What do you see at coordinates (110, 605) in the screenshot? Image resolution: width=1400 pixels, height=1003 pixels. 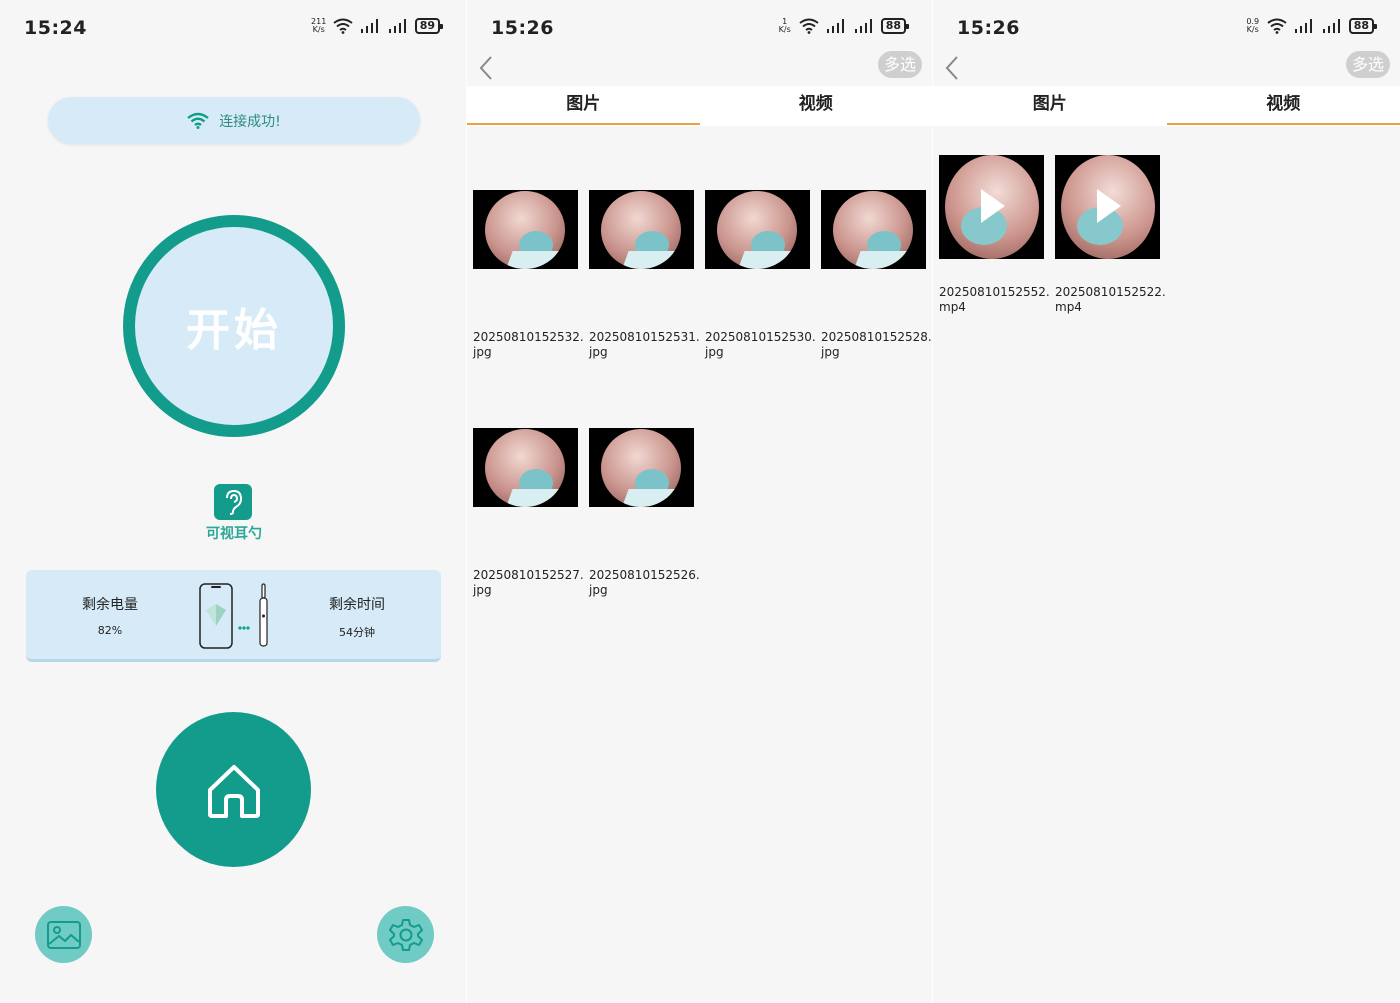 I see `battery-title: 剩余电量` at bounding box center [110, 605].